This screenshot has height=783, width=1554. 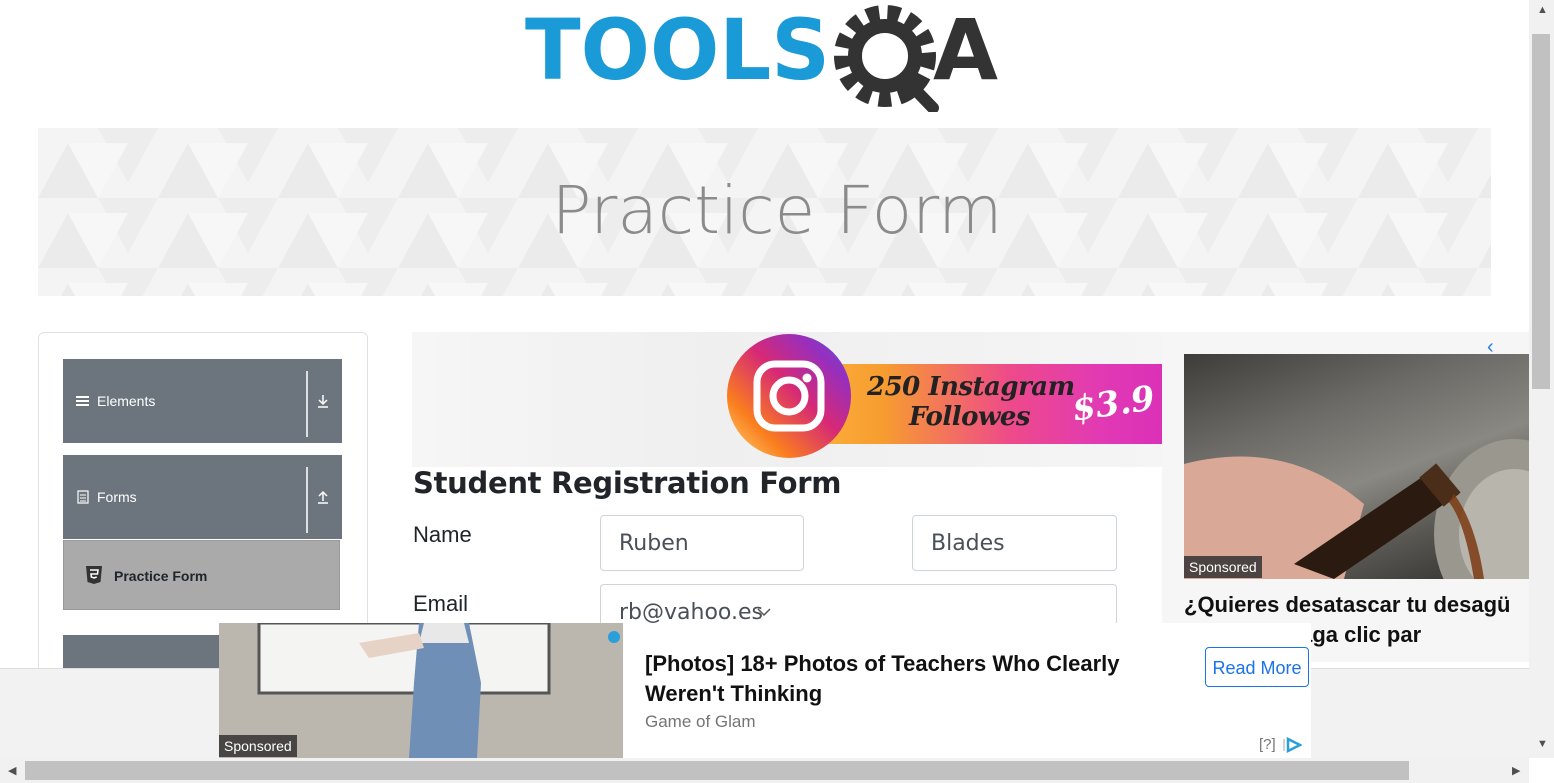 I want to click on logo-tools-text: TOOLS, so click(x=677, y=51).